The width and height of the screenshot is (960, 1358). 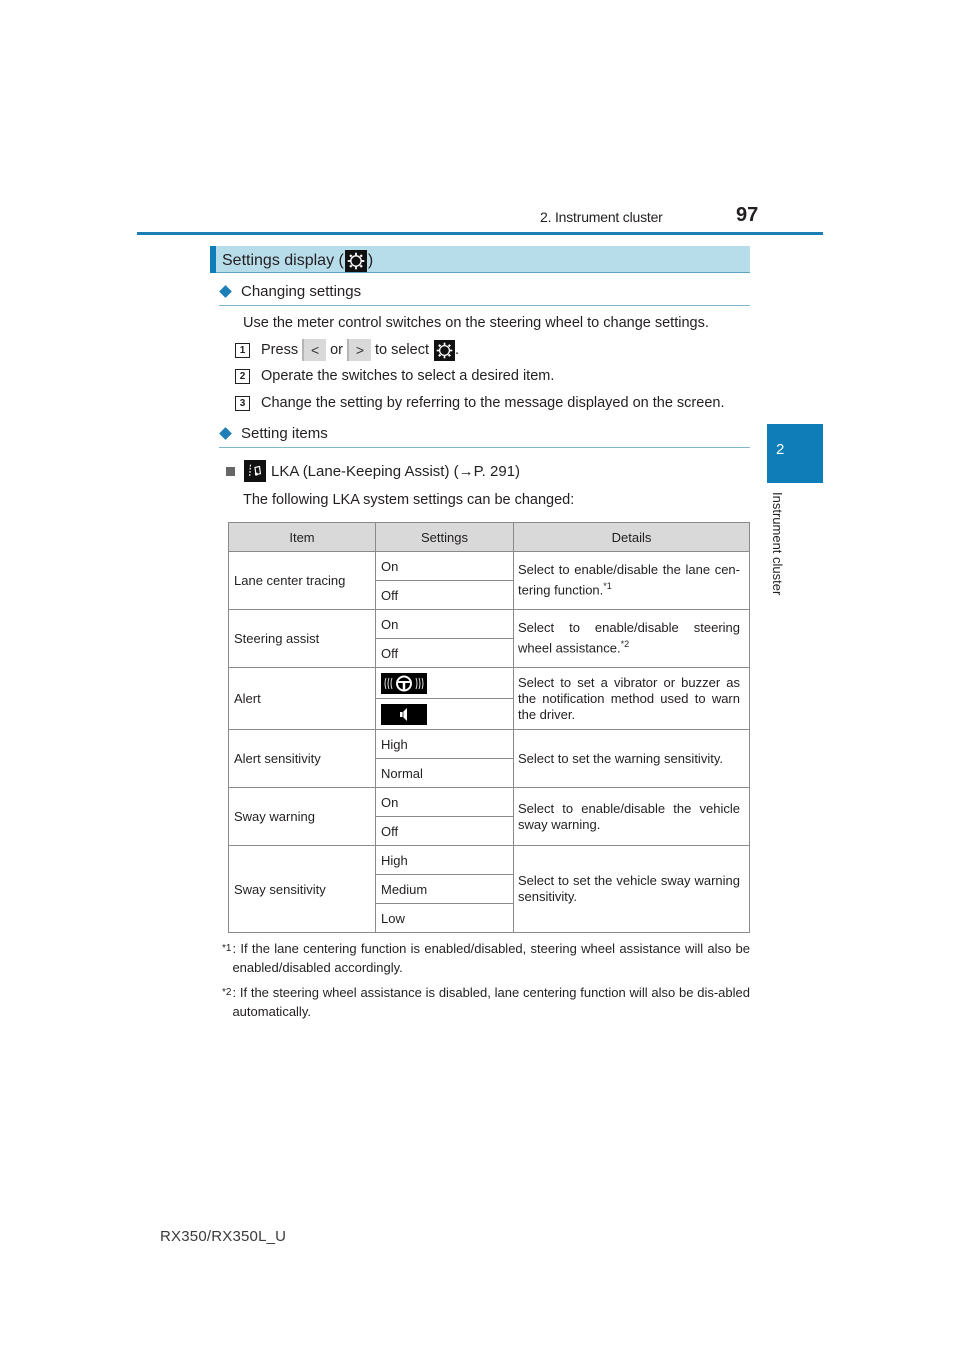 What do you see at coordinates (230, 471) in the screenshot?
I see `square-bullet-icon` at bounding box center [230, 471].